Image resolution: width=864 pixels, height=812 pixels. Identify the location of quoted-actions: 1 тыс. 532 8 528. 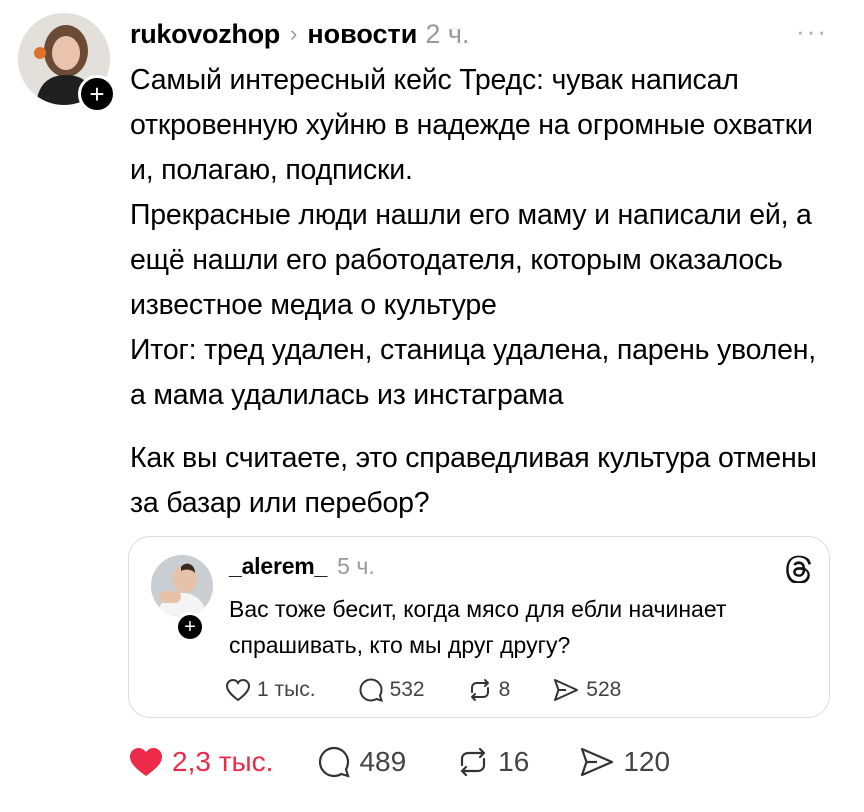
(444, 690).